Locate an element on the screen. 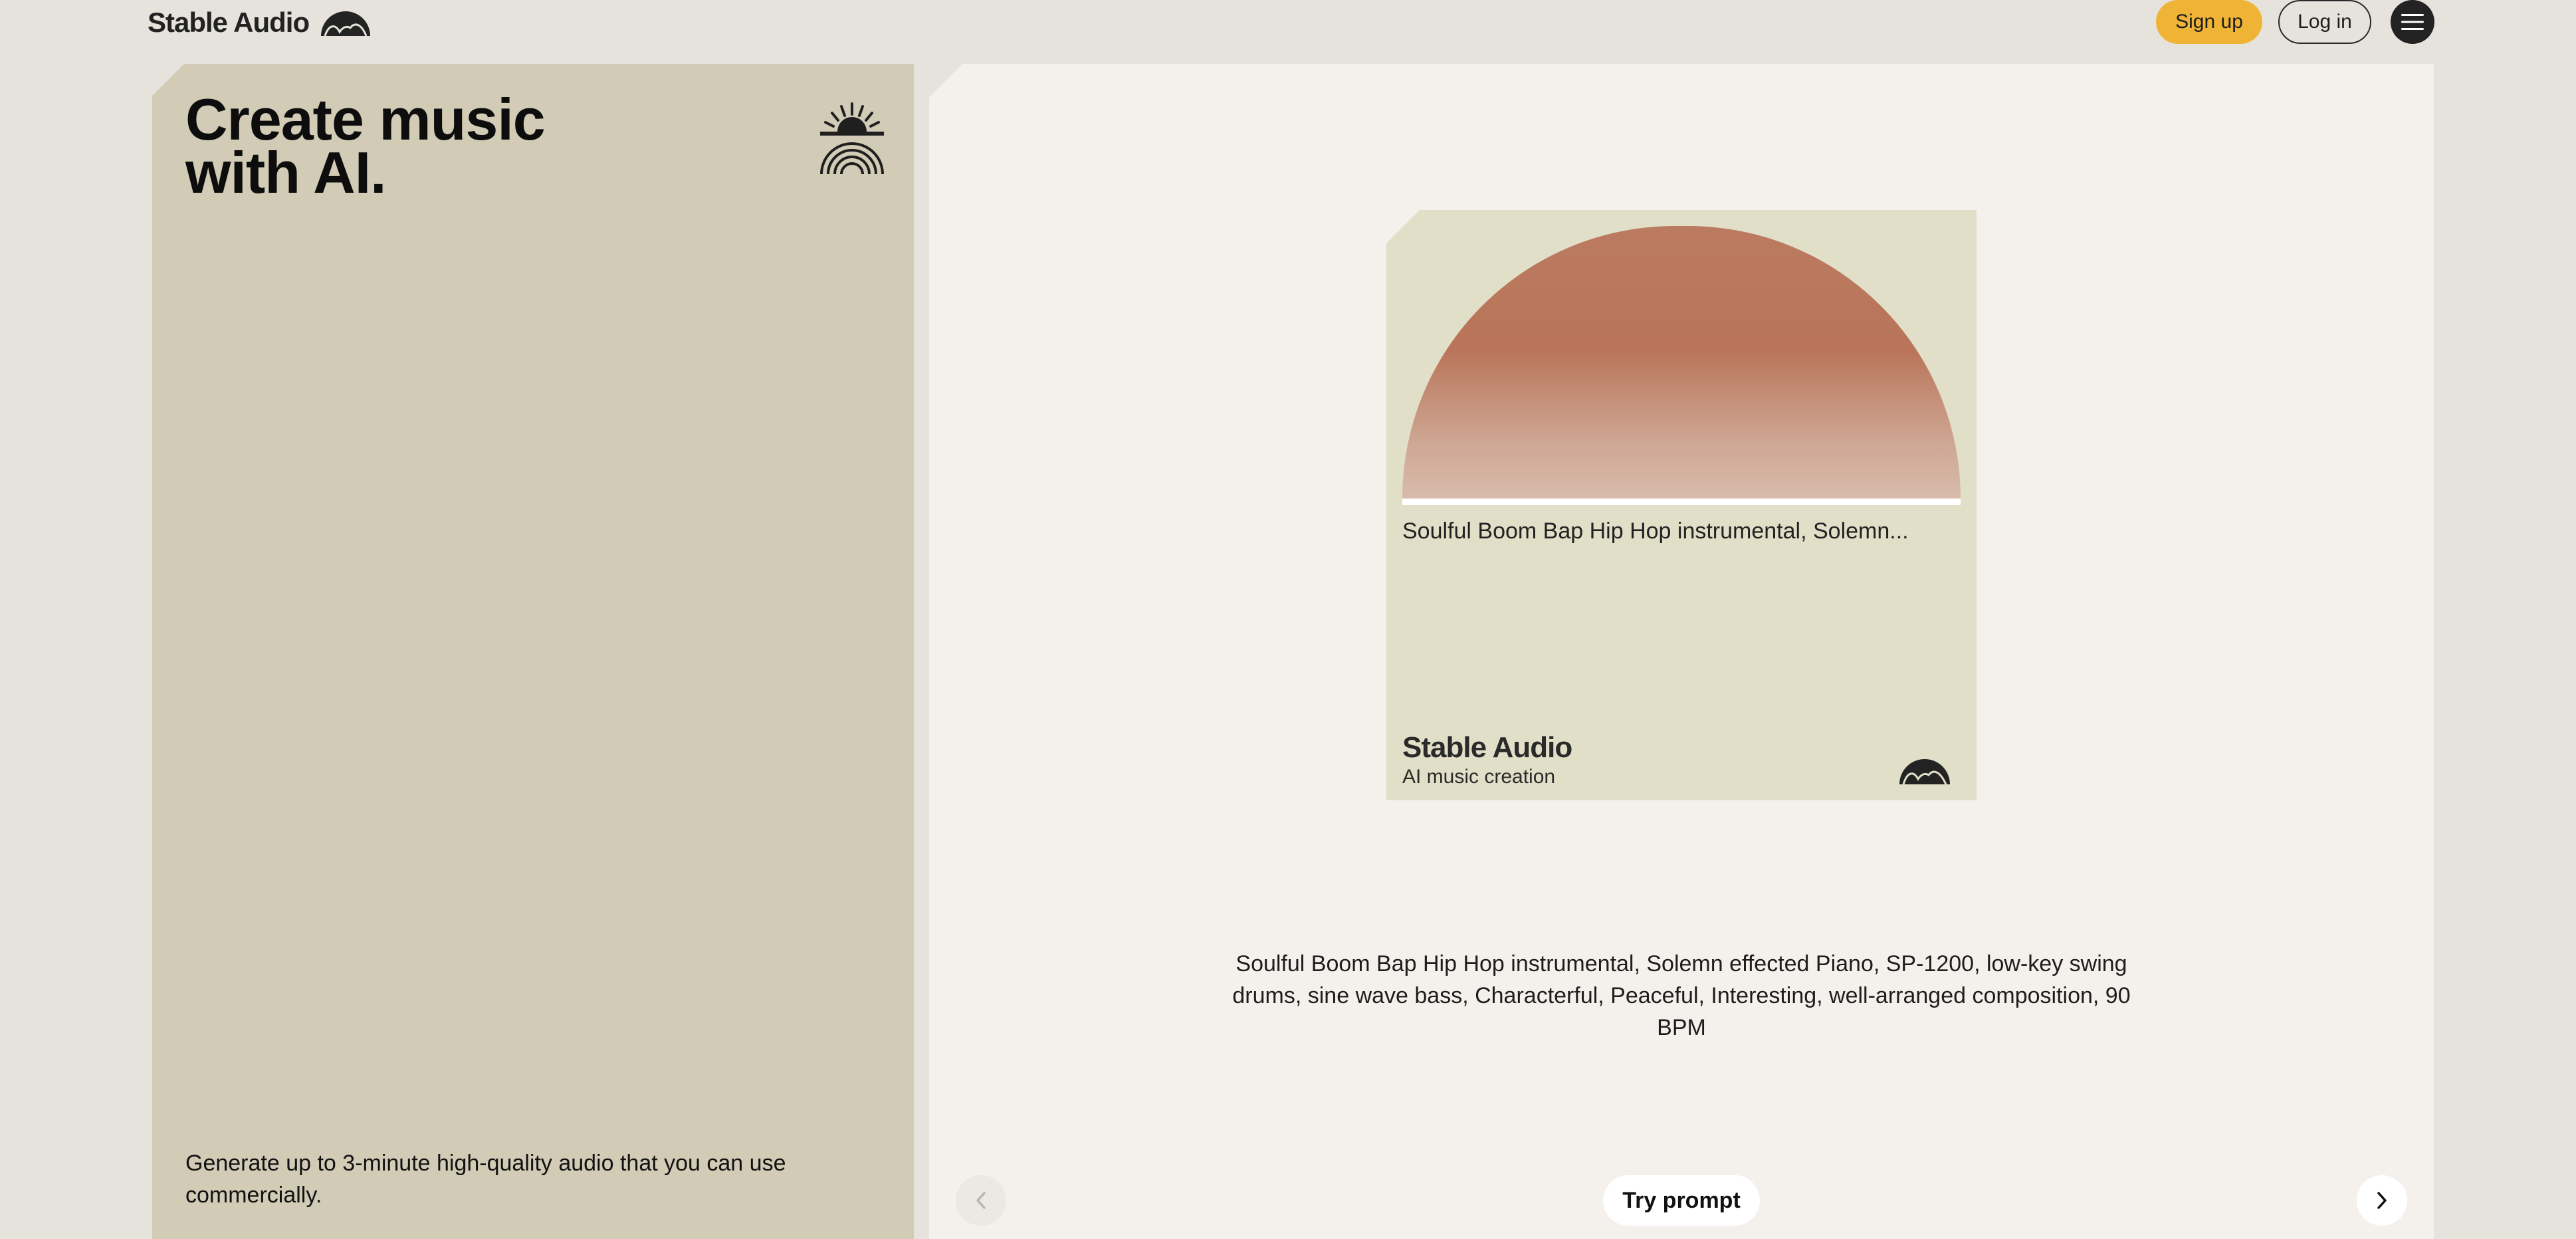  next-button is located at coordinates (2382, 1200).